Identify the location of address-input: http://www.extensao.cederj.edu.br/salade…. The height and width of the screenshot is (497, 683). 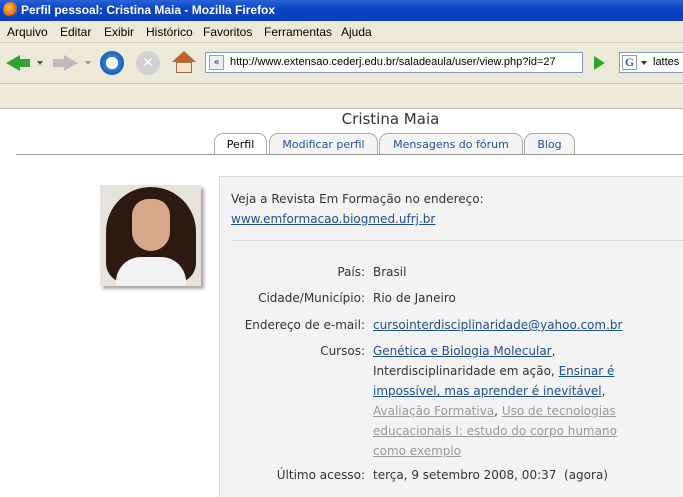
(405, 62).